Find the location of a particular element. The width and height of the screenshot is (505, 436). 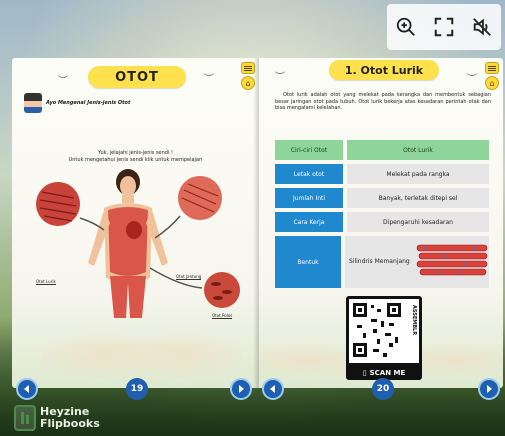

page-title: OTOT is located at coordinates (137, 77).